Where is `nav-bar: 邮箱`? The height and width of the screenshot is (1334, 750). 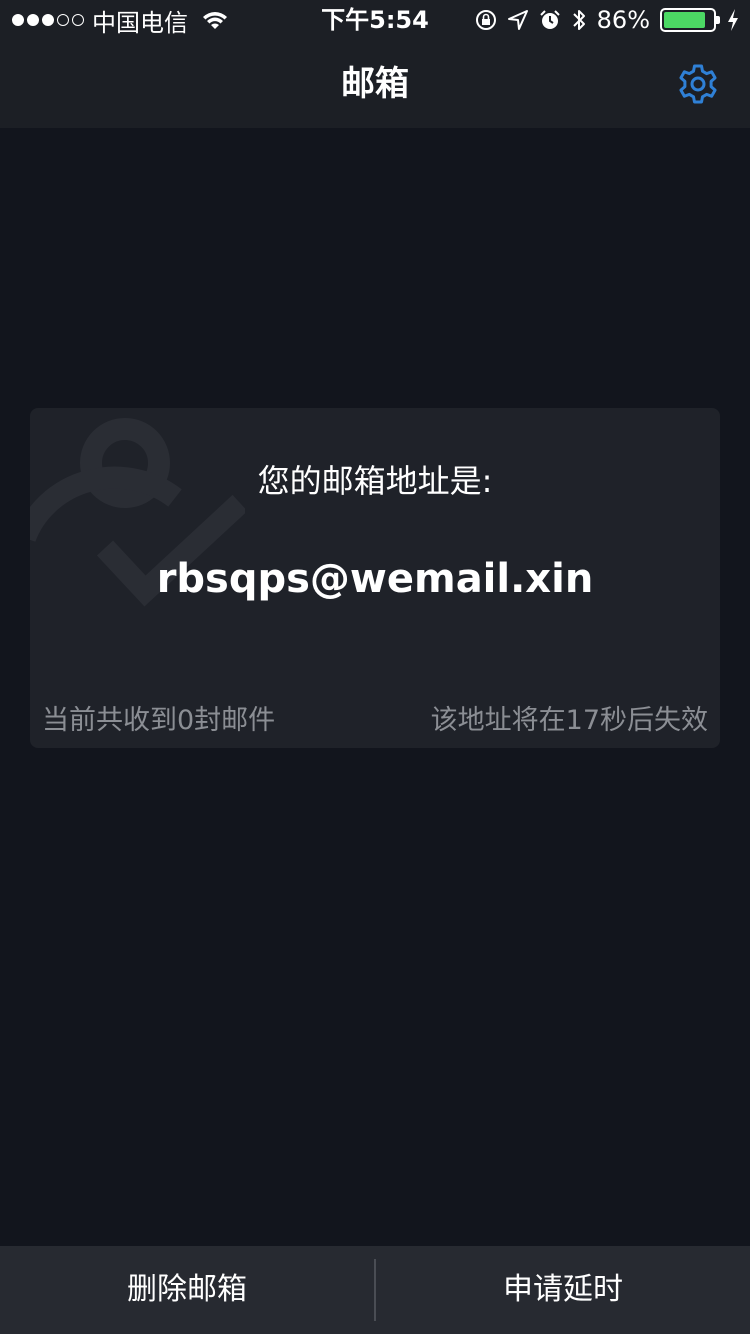 nav-bar: 邮箱 is located at coordinates (375, 84).